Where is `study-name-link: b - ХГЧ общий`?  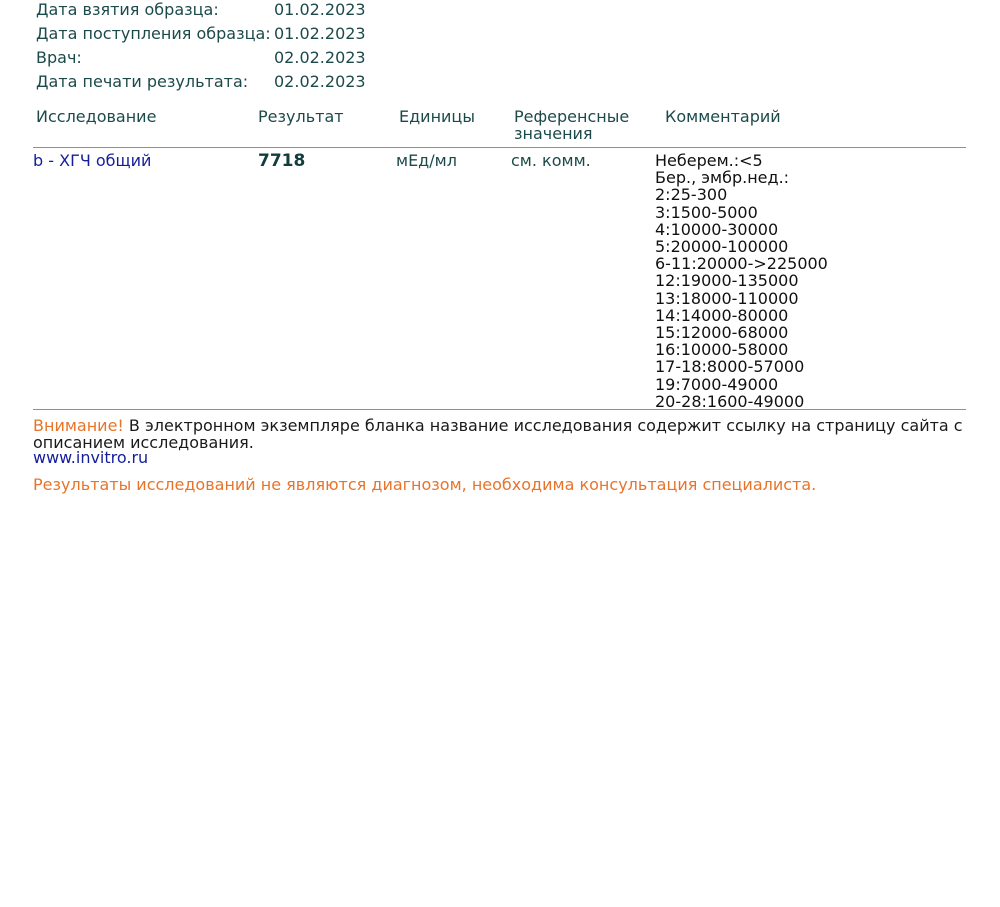 study-name-link: b - ХГЧ общий is located at coordinates (92, 160).